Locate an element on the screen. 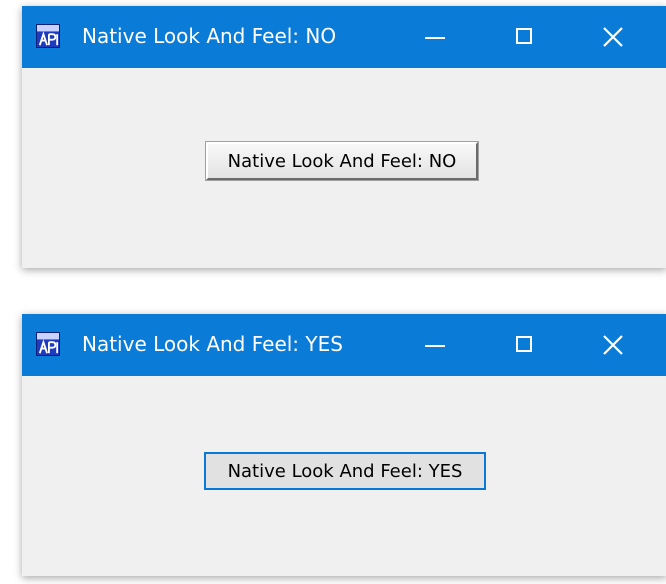  window-title: Native Look And Feel: NO is located at coordinates (209, 36).